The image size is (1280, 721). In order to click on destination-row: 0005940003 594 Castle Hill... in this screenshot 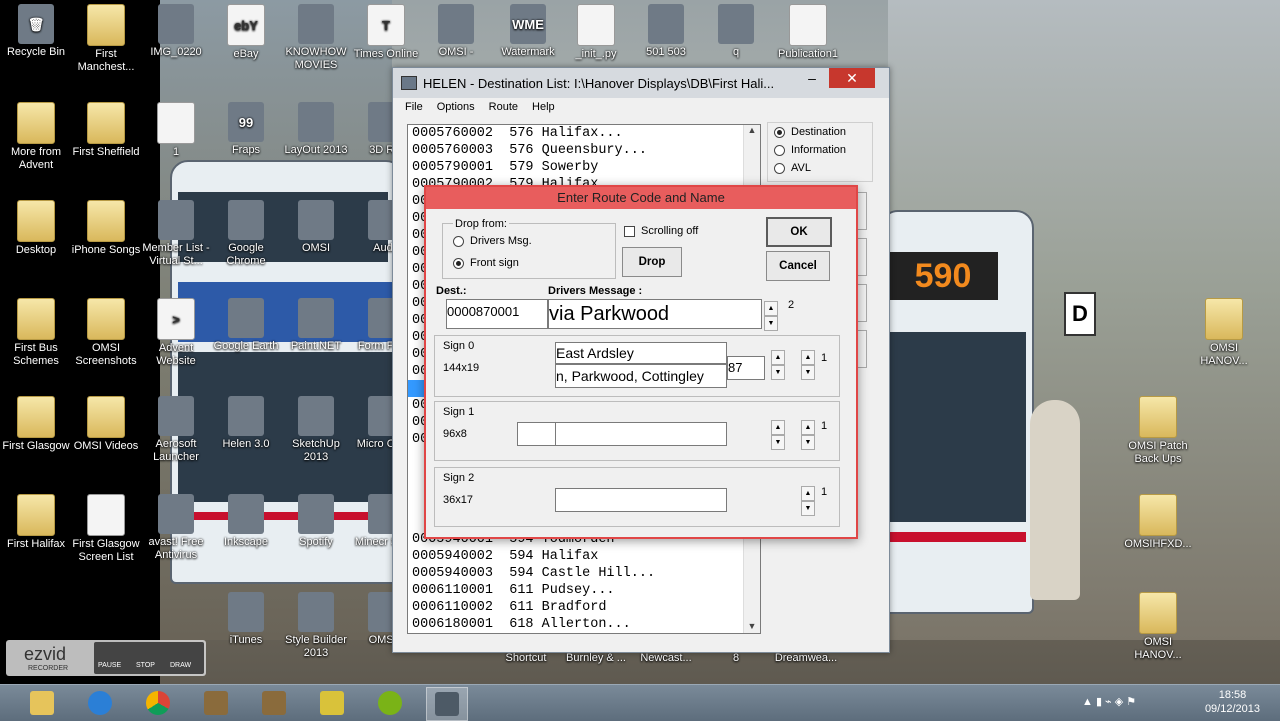, I will do `click(576, 573)`.